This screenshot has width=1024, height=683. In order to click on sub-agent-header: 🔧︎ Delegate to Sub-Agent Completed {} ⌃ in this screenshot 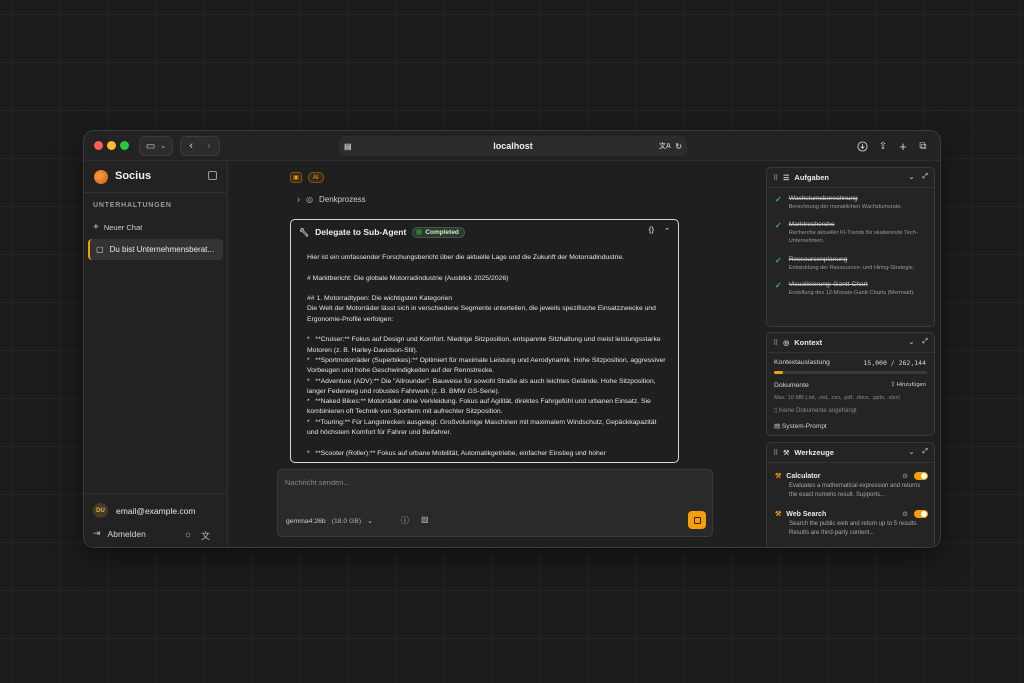, I will do `click(484, 232)`.